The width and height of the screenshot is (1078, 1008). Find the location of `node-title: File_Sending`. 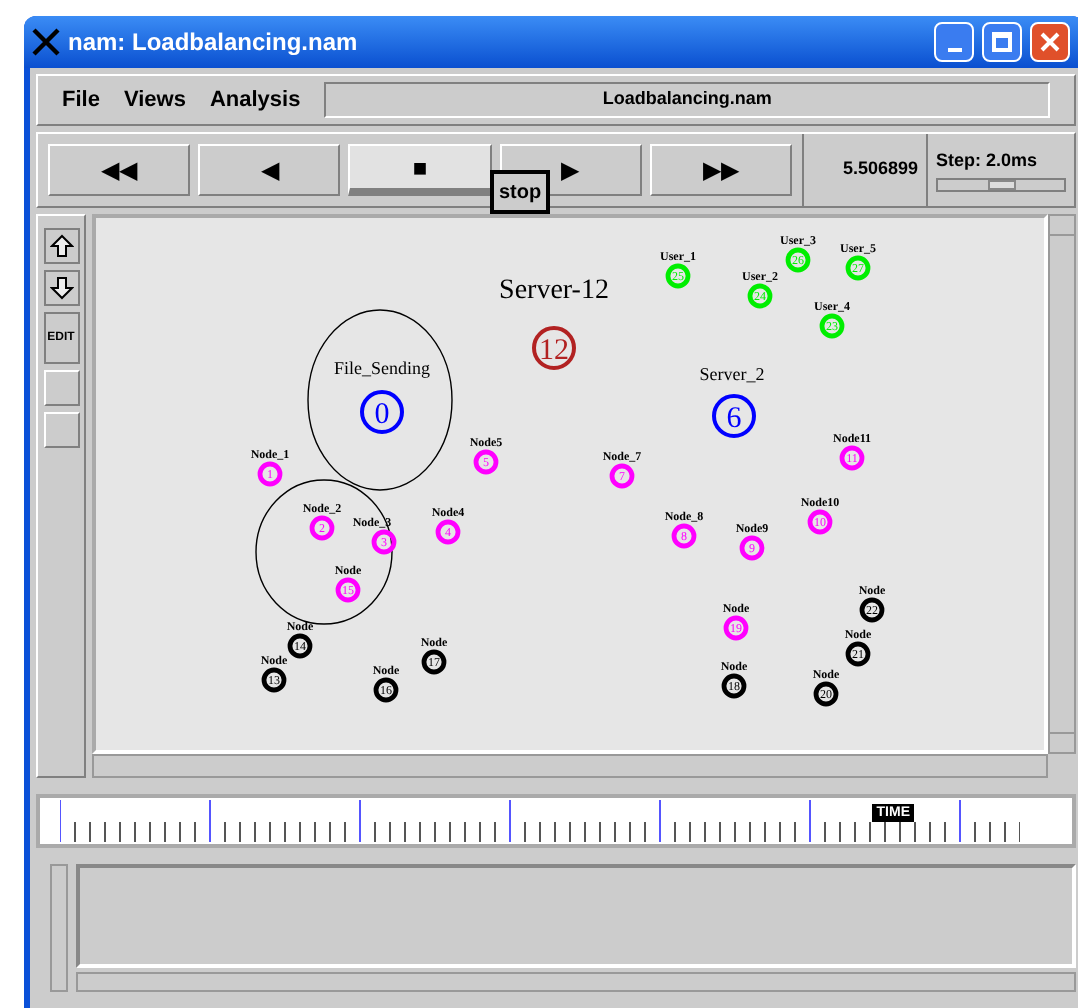

node-title: File_Sending is located at coordinates (382, 368).